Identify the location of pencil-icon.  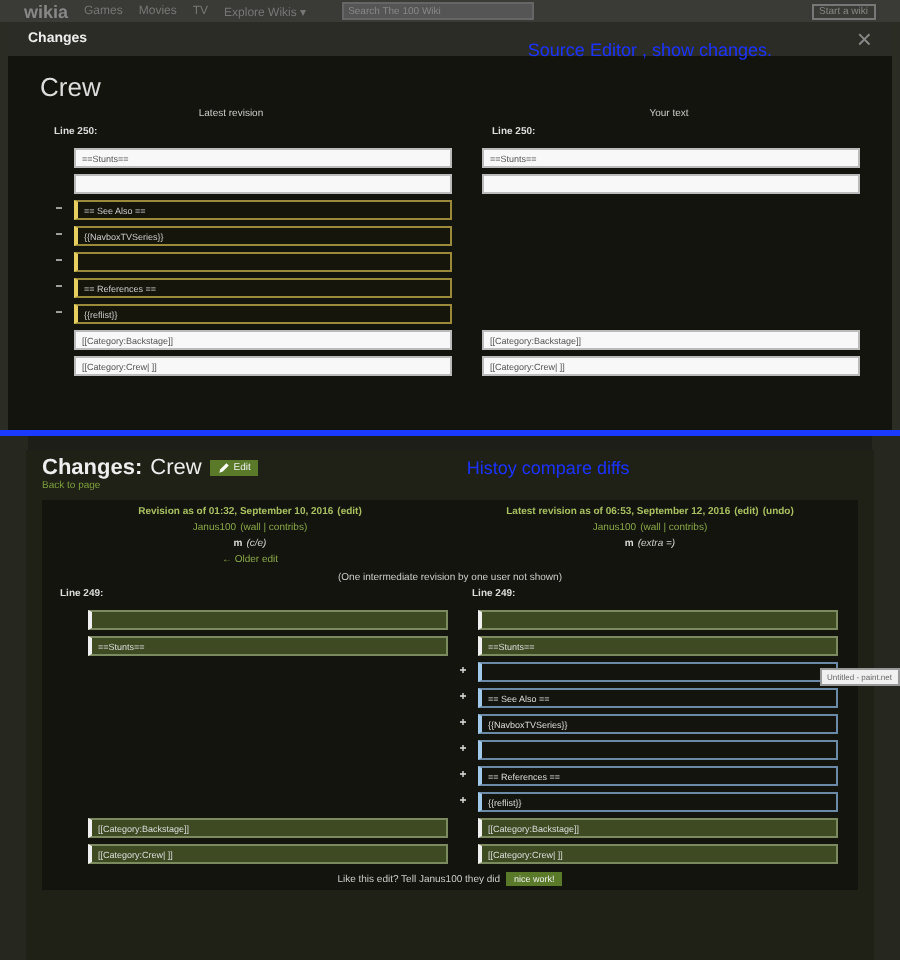
(223, 468).